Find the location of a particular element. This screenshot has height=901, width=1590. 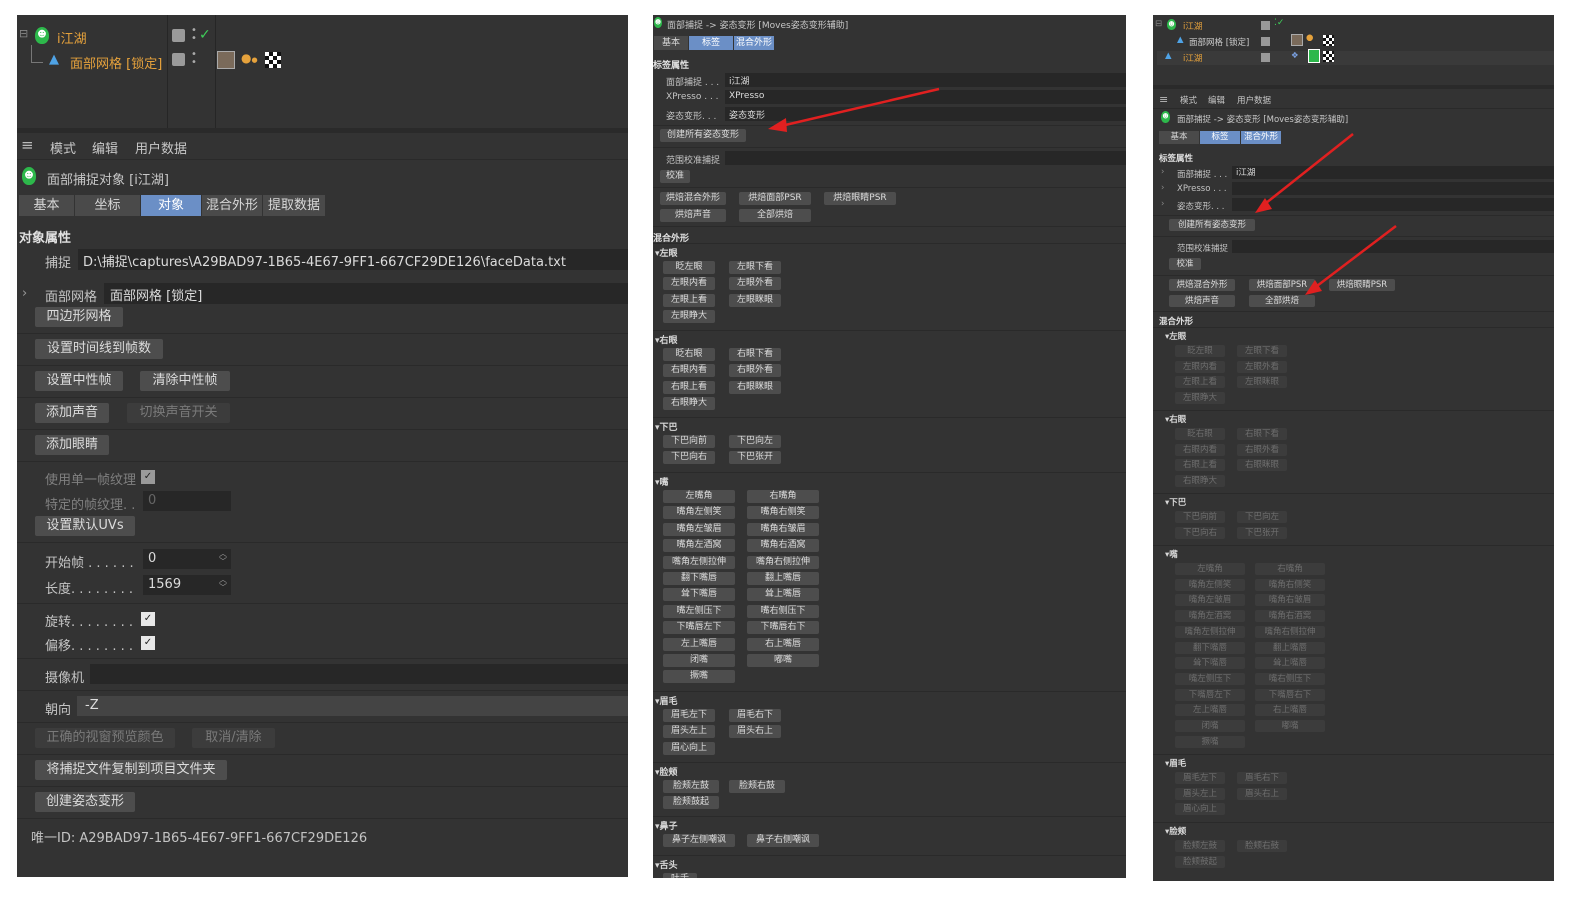

start-frame-field: 0 is located at coordinates (187, 559).